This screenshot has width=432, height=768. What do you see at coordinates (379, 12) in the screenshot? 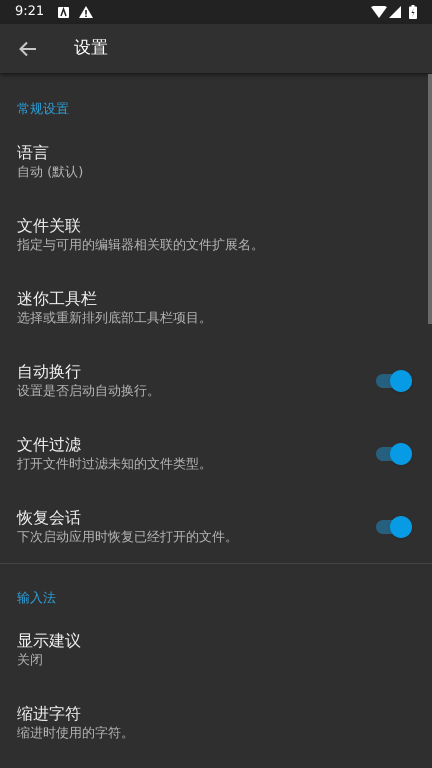
I see `wifi-icon` at bounding box center [379, 12].